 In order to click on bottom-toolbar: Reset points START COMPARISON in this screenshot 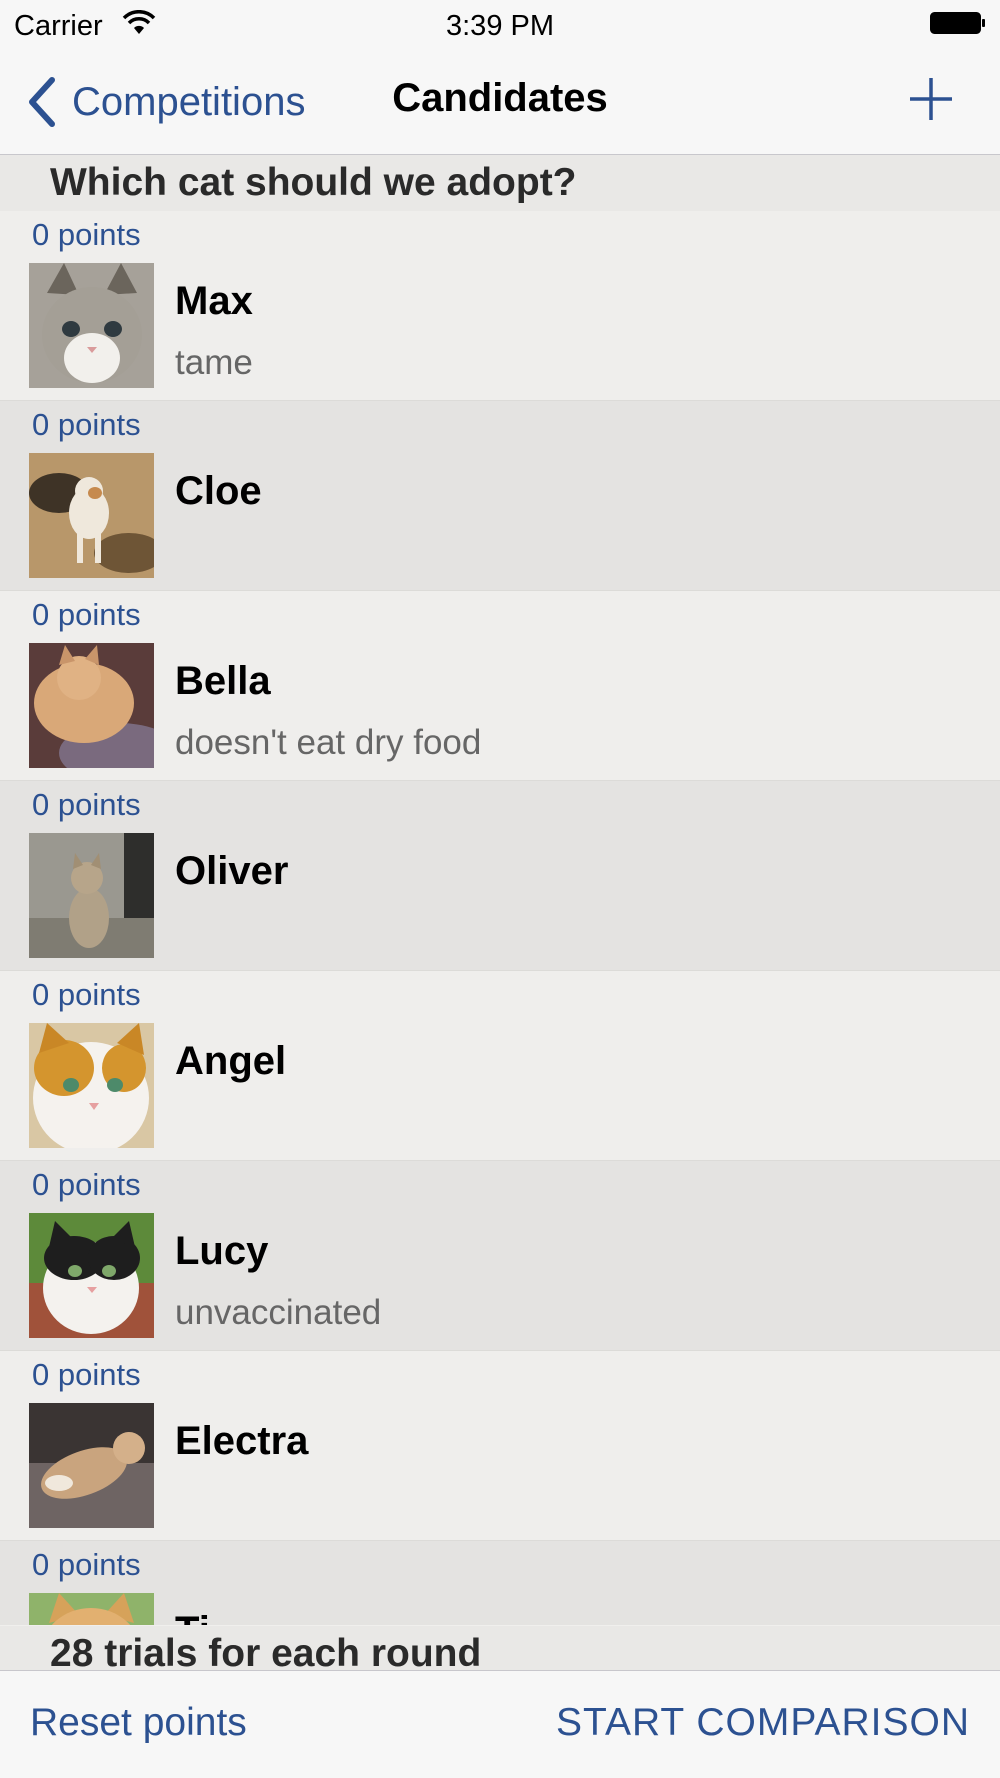, I will do `click(500, 1724)`.